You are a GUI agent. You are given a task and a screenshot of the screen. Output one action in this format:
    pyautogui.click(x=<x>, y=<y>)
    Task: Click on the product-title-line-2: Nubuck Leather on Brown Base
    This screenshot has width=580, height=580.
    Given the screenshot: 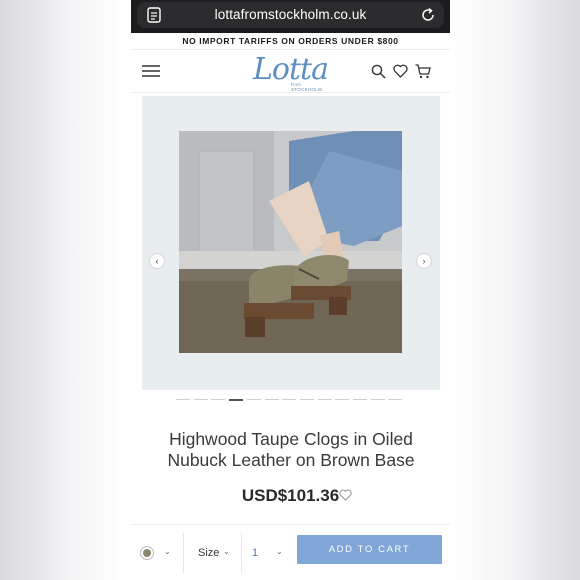 What is the action you would take?
    pyautogui.click(x=291, y=460)
    